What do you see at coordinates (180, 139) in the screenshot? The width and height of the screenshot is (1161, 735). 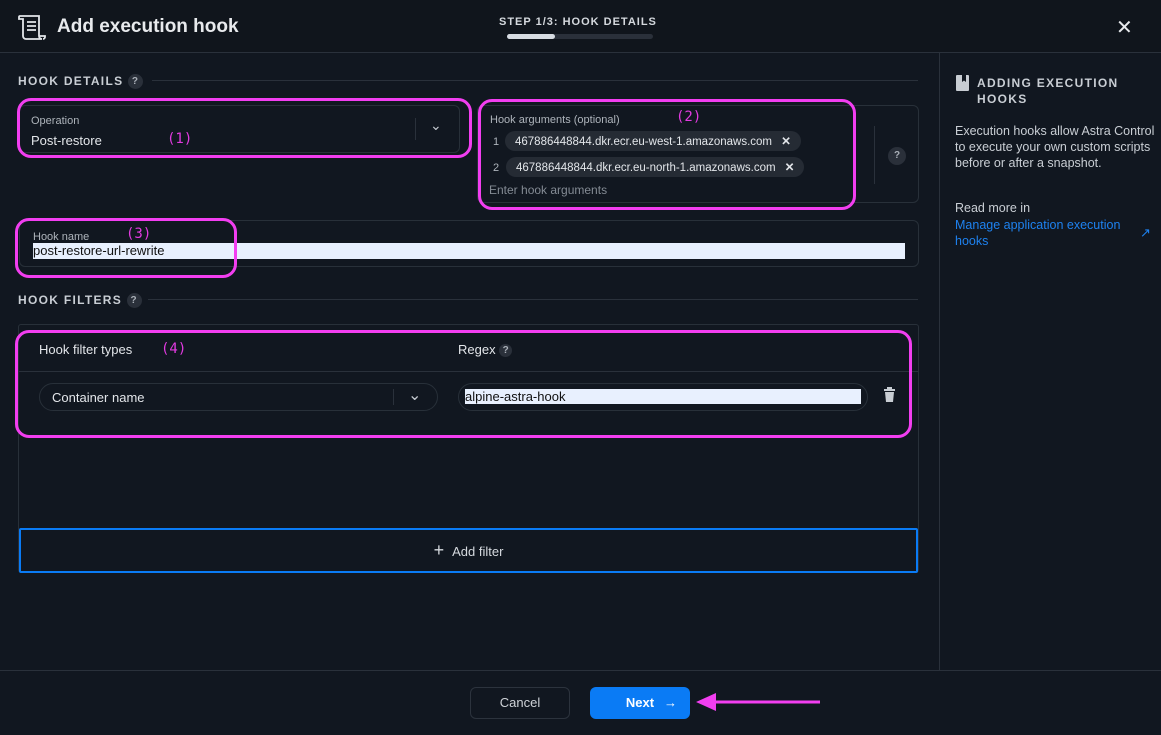 I see `annotation-label: (1)` at bounding box center [180, 139].